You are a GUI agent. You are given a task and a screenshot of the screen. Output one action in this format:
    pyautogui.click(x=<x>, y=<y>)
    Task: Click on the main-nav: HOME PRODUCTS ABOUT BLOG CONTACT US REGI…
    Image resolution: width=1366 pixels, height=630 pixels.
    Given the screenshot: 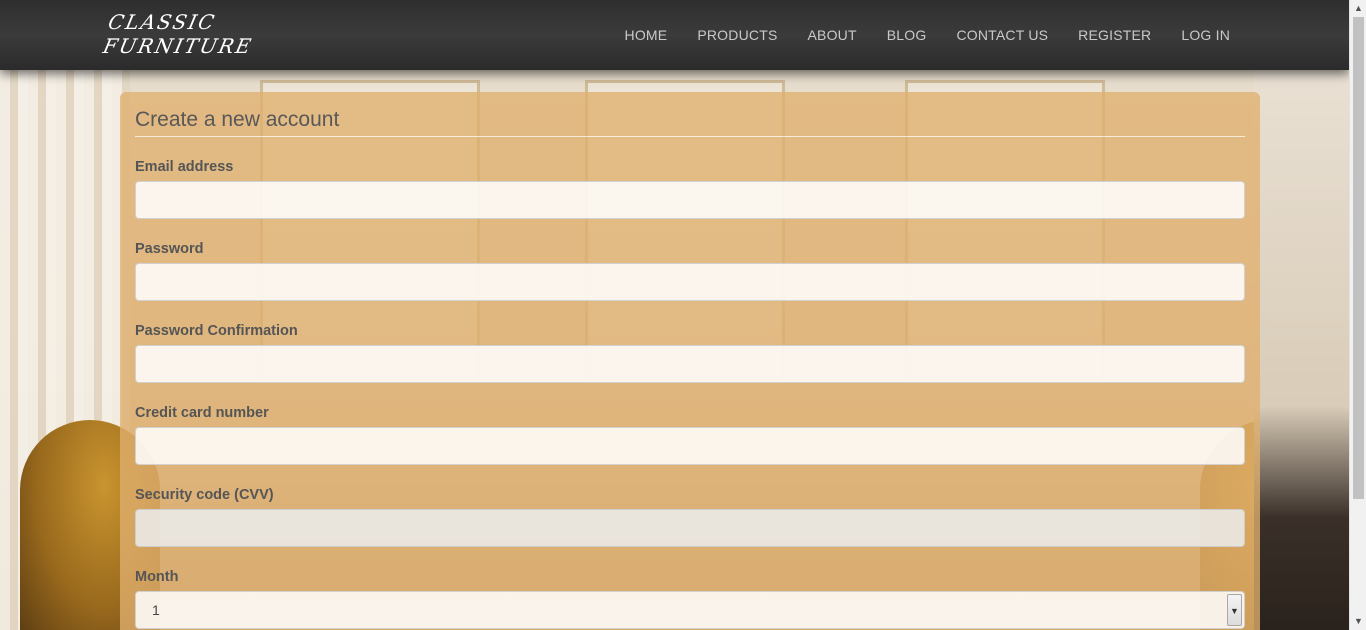 What is the action you would take?
    pyautogui.click(x=912, y=35)
    